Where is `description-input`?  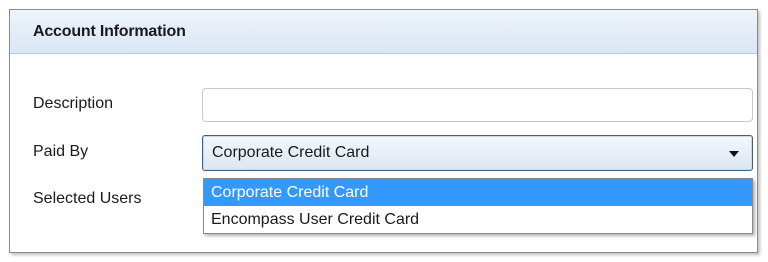
description-input is located at coordinates (477, 105).